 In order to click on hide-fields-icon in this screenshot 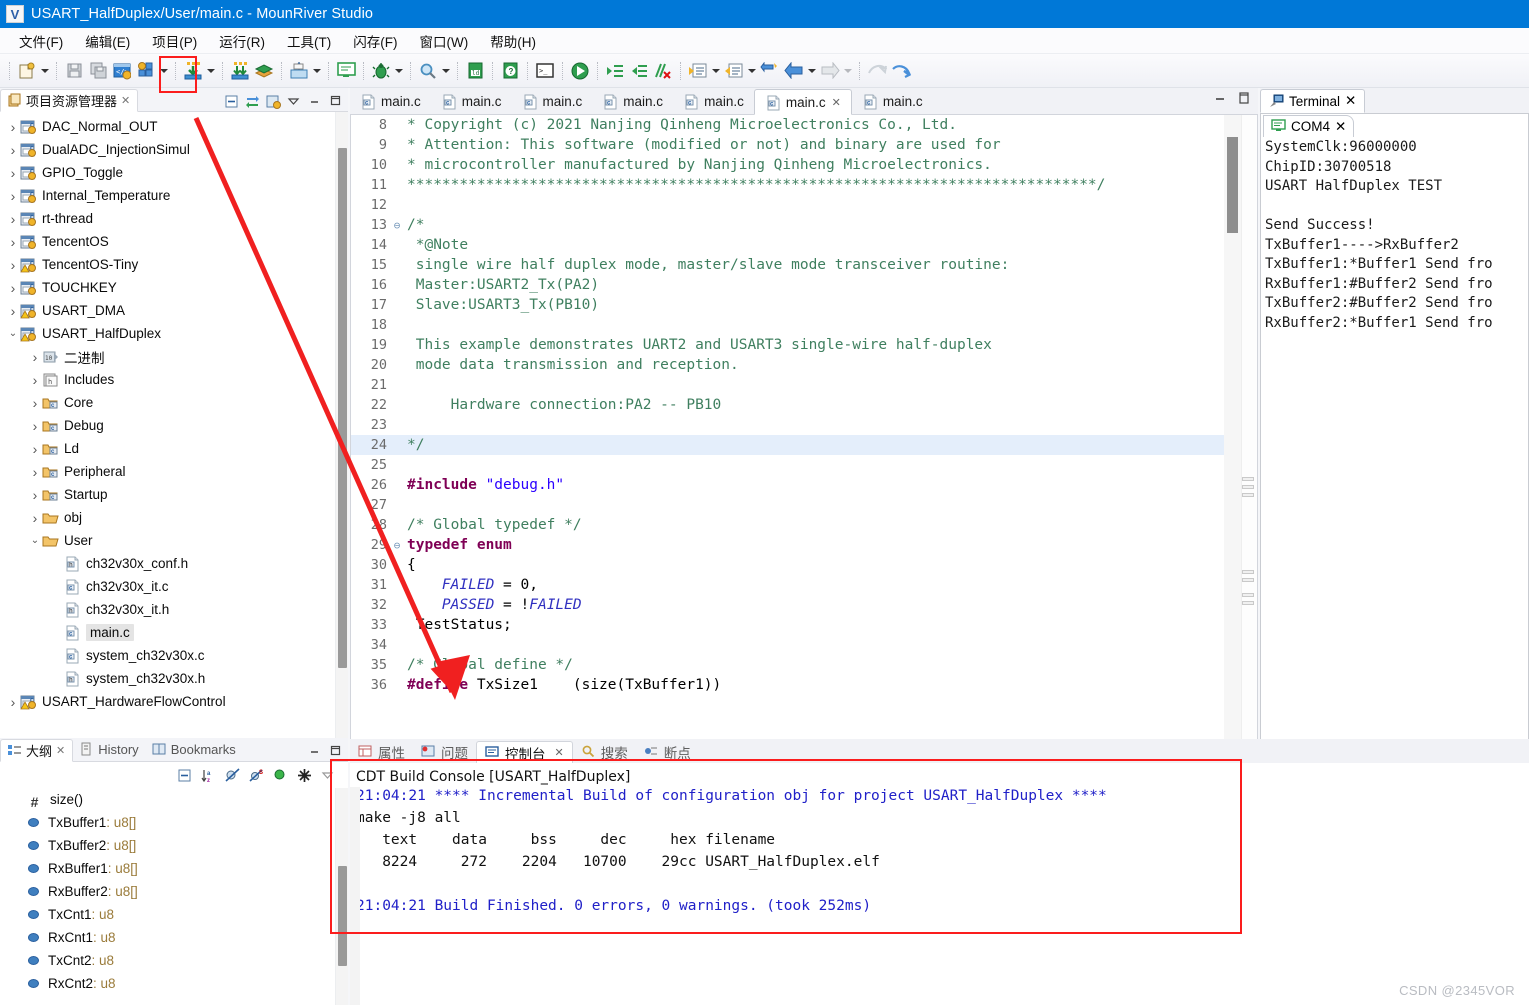, I will do `click(232, 775)`.